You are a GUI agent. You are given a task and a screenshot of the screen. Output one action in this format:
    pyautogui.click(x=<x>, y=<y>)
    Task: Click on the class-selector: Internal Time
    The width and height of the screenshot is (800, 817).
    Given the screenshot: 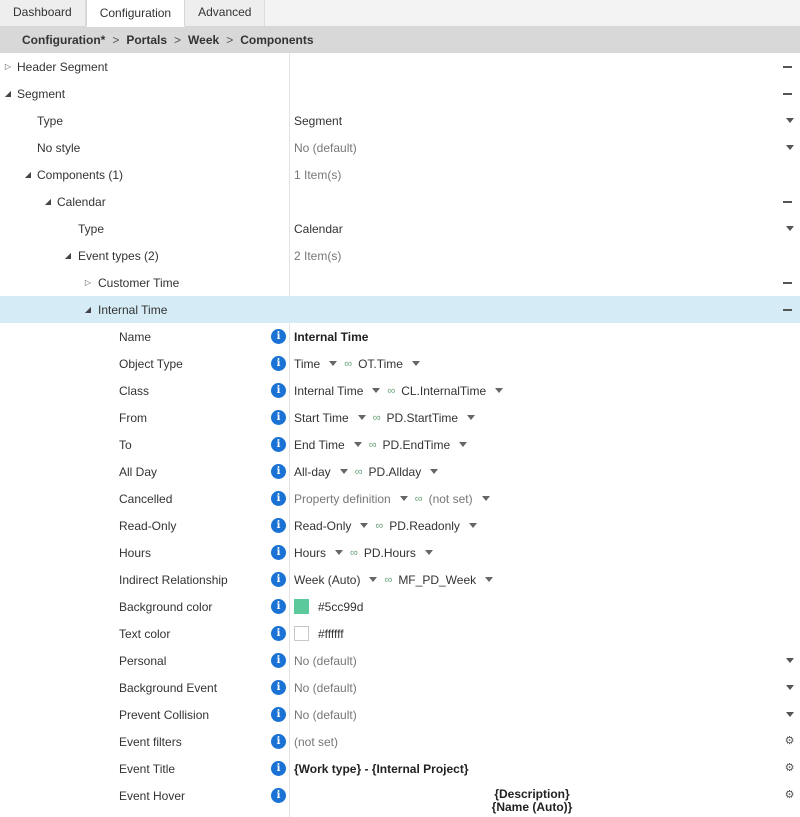 What is the action you would take?
    pyautogui.click(x=328, y=391)
    